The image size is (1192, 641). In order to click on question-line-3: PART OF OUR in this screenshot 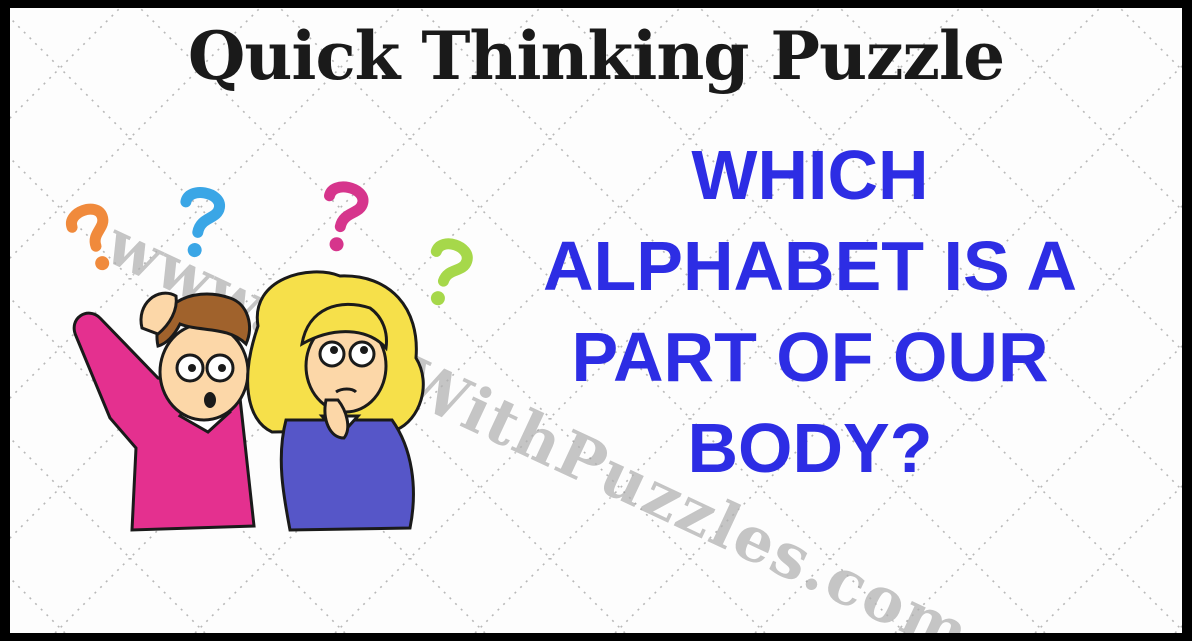, I will do `click(810, 357)`.